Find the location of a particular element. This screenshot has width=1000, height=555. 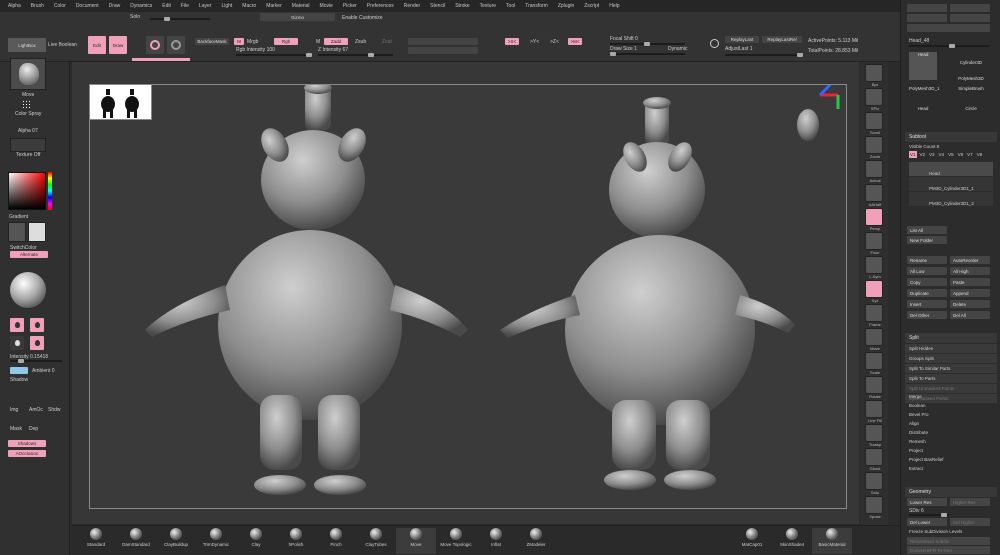

solo-slider is located at coordinates (180, 19).